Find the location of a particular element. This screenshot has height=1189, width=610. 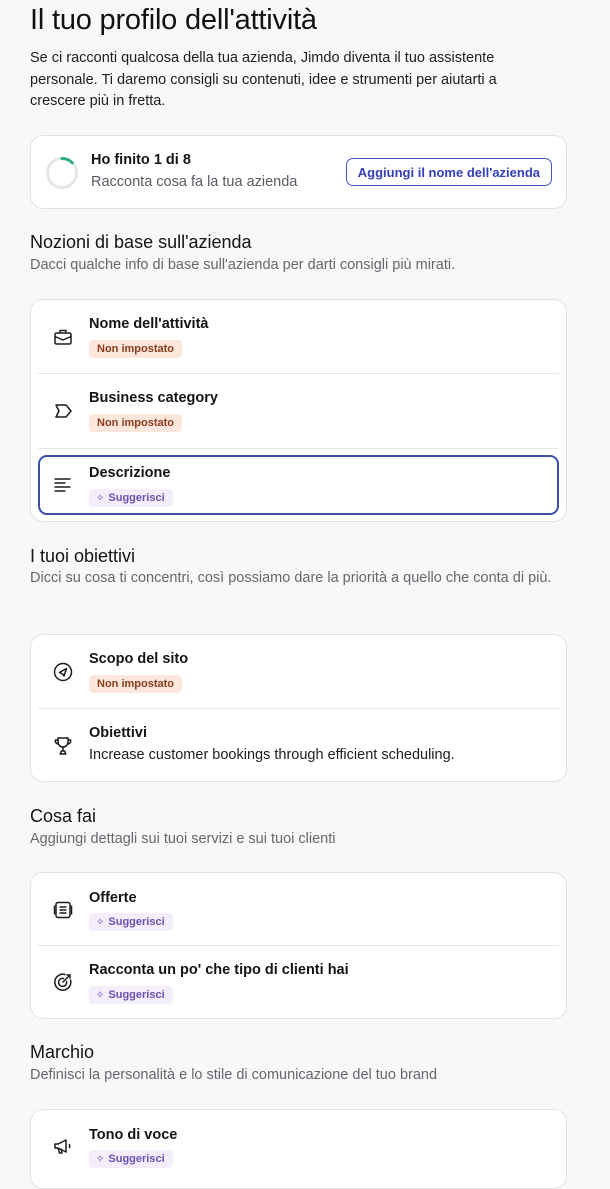

row-label: Nome dell'attività is located at coordinates (149, 324).